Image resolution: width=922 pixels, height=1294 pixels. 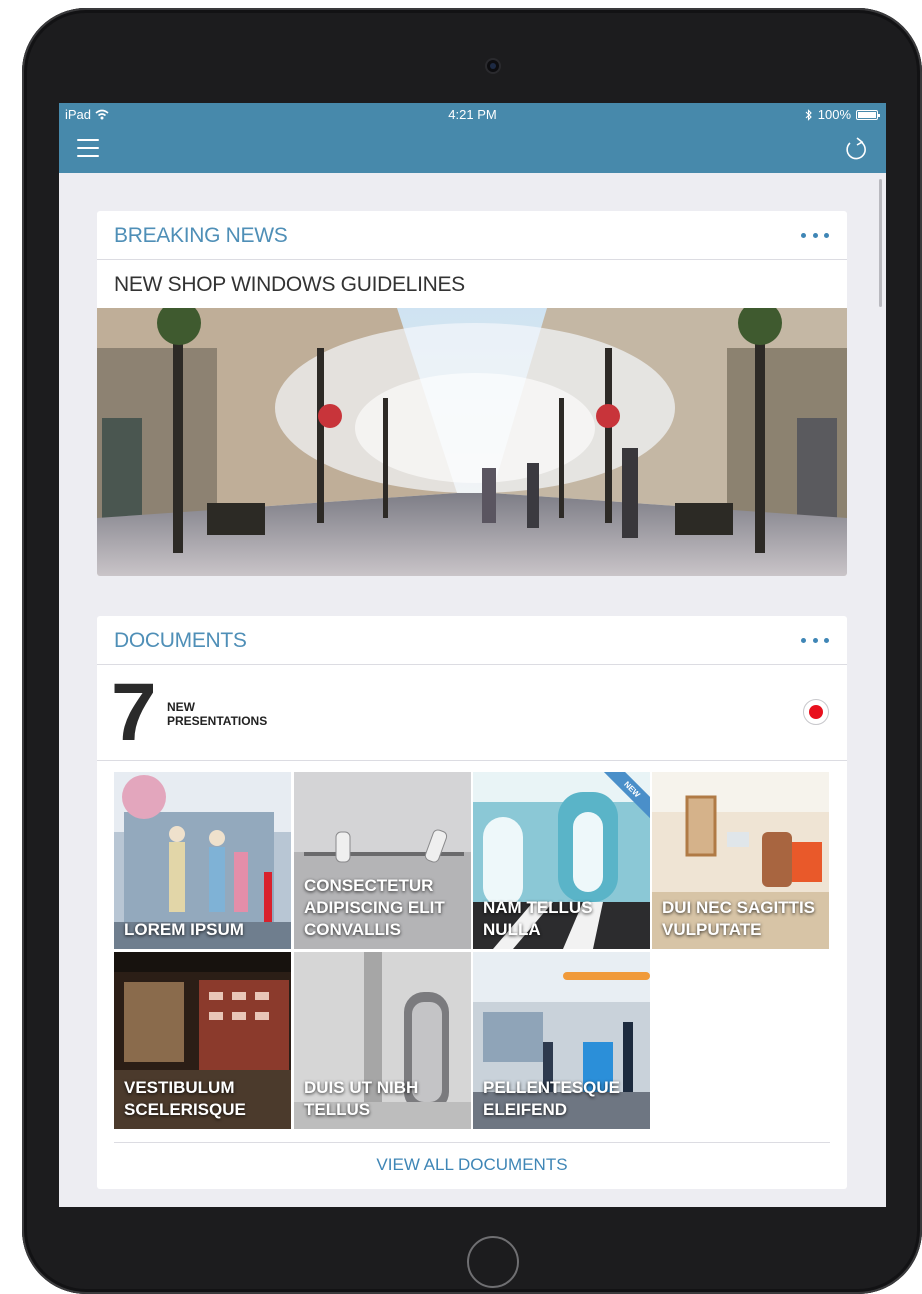 I want to click on breaking-news-title: BREAKING NEWS, so click(x=201, y=235).